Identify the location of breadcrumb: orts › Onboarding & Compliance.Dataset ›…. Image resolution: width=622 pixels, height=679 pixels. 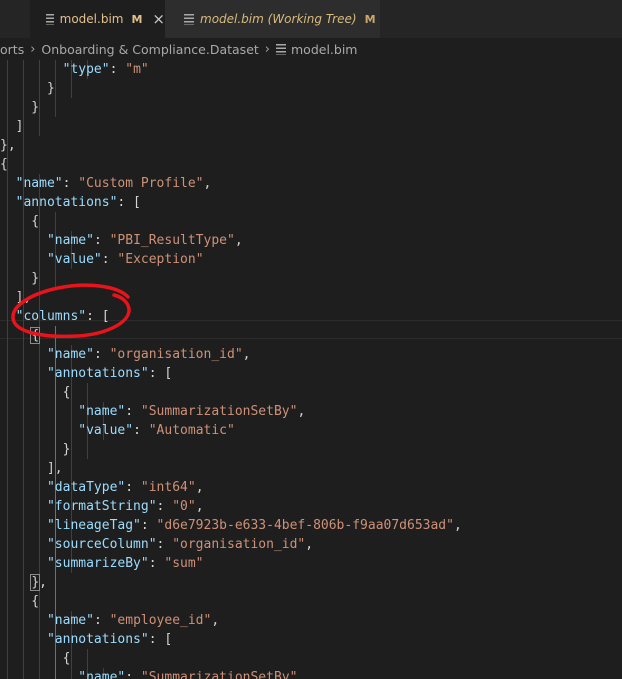
(311, 49).